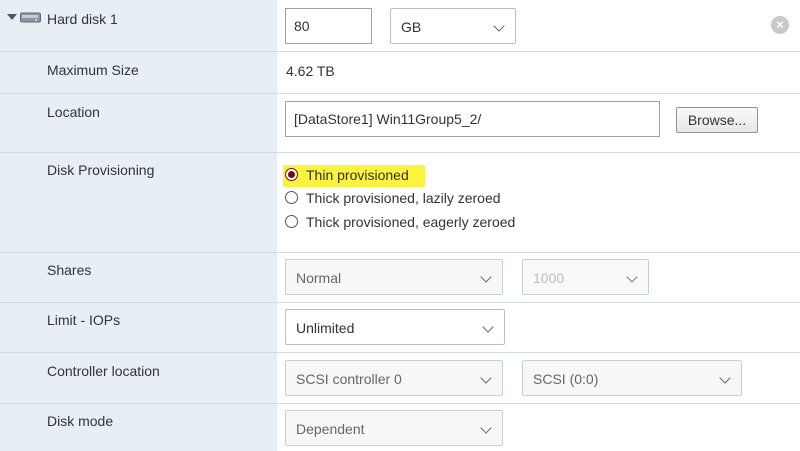  I want to click on disk-mode-value: Dependent, so click(330, 429).